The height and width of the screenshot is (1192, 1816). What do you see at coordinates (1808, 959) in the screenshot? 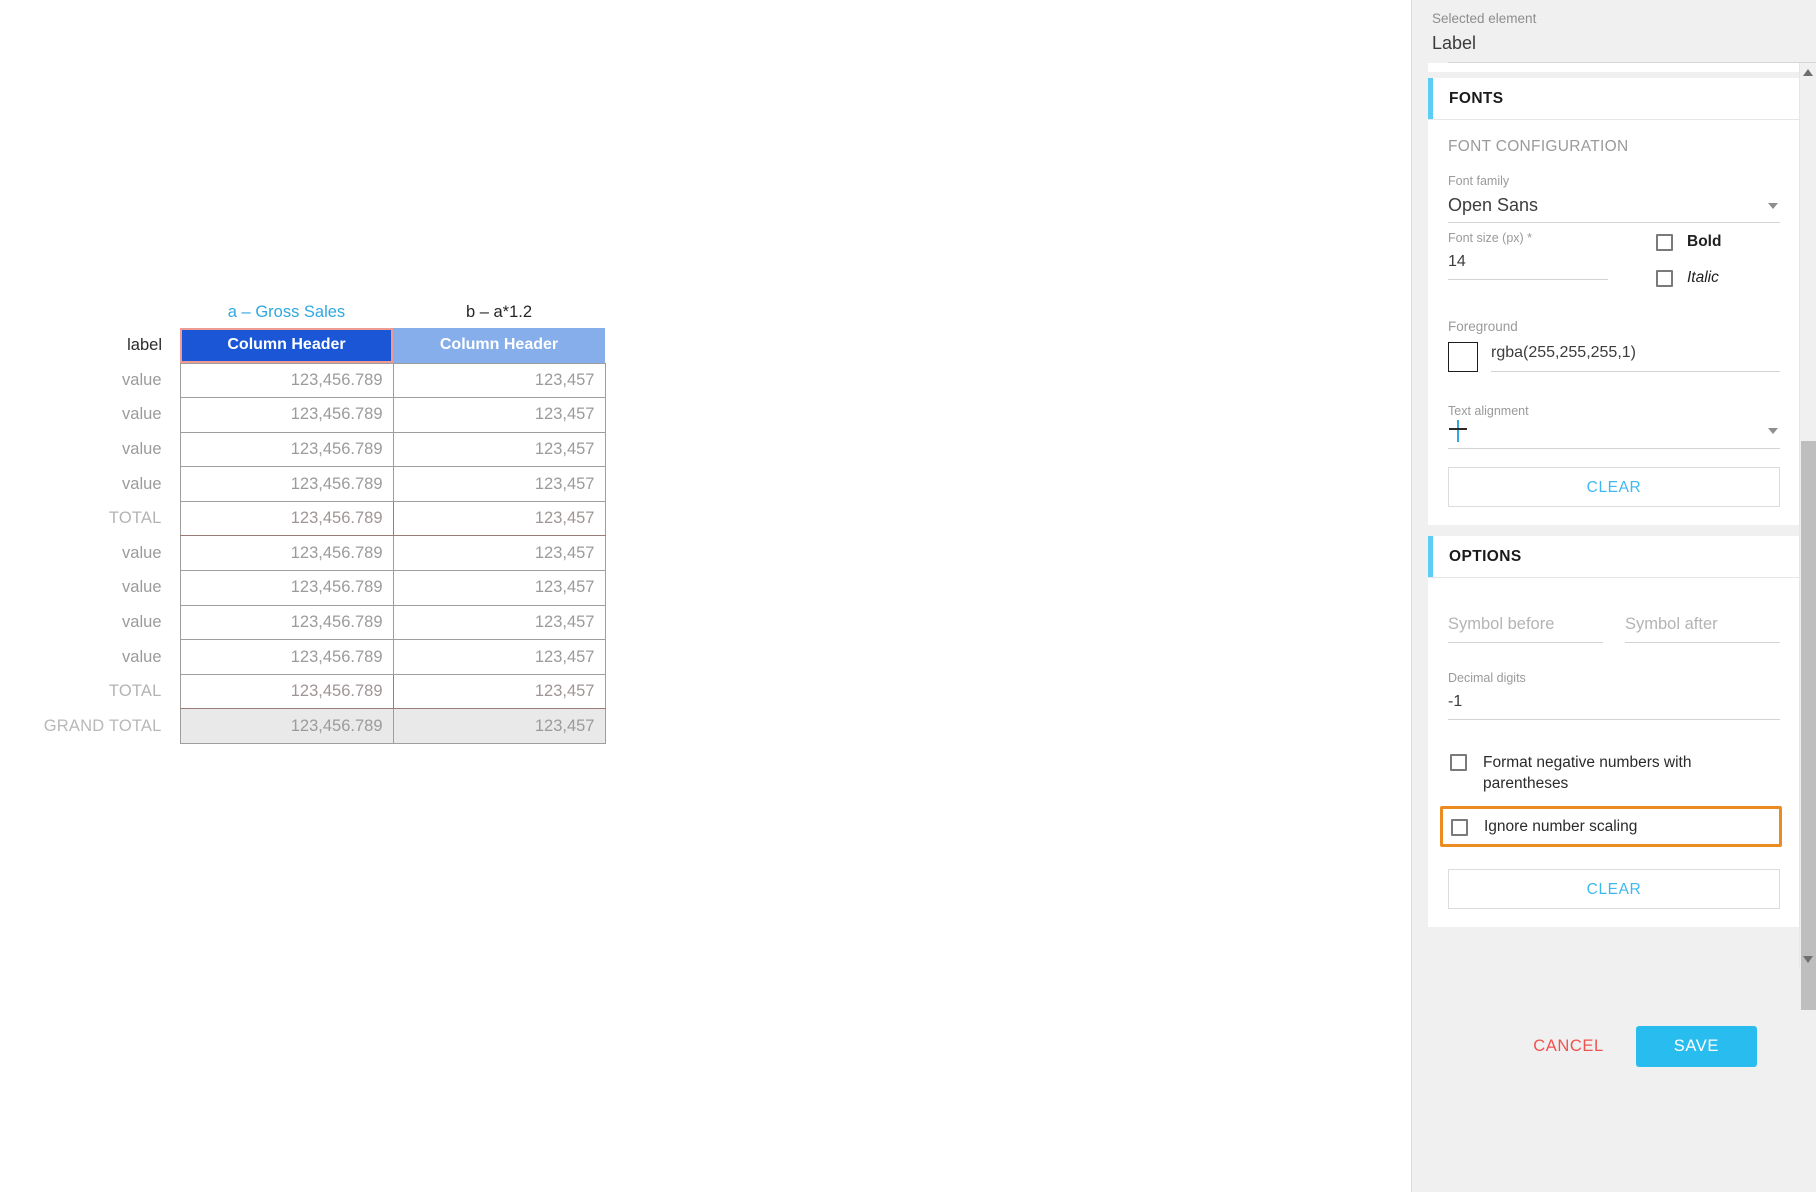
I see `scroll-down-arrow-icon` at bounding box center [1808, 959].